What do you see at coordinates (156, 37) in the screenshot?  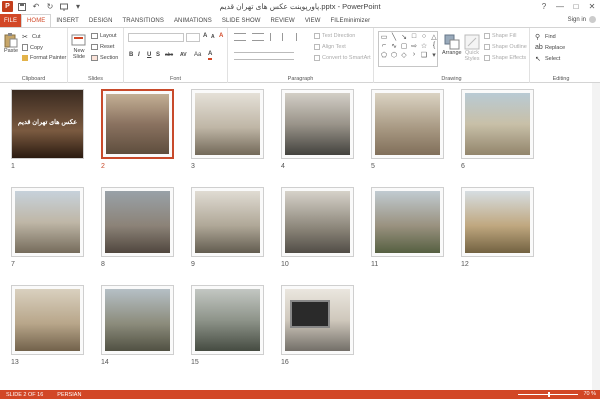 I see `font-name-combo` at bounding box center [156, 37].